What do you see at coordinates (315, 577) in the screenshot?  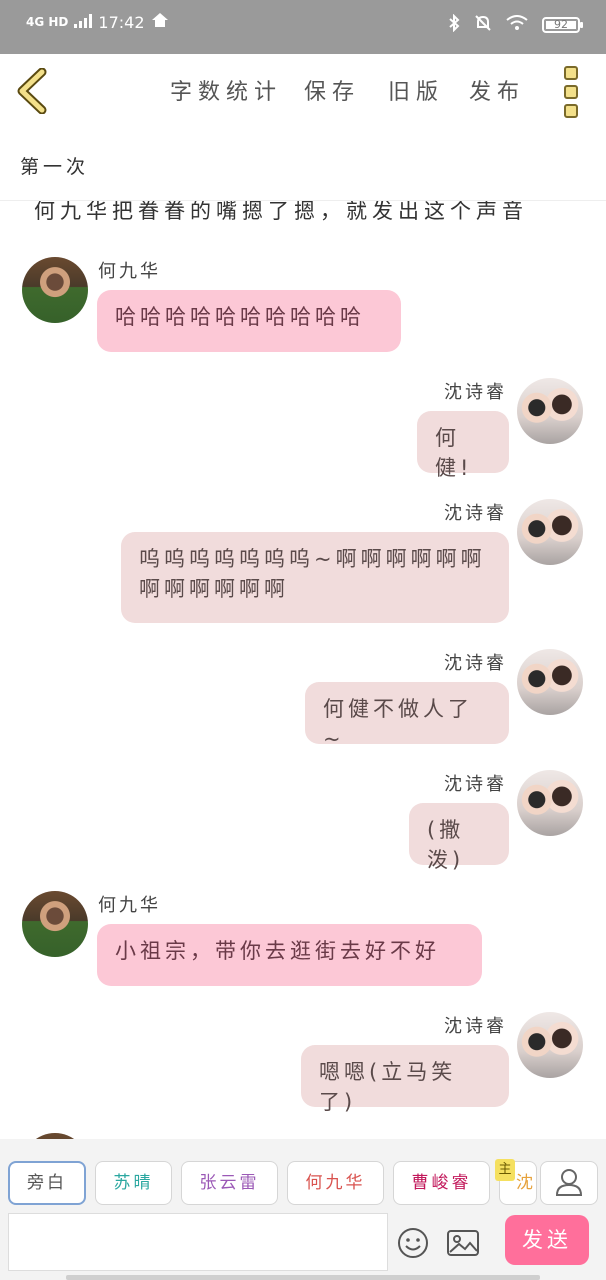 I see `message-bubble: 呜呜呜呜呜呜呜~啊啊啊啊啊啊啊啊啊啊啊啊` at bounding box center [315, 577].